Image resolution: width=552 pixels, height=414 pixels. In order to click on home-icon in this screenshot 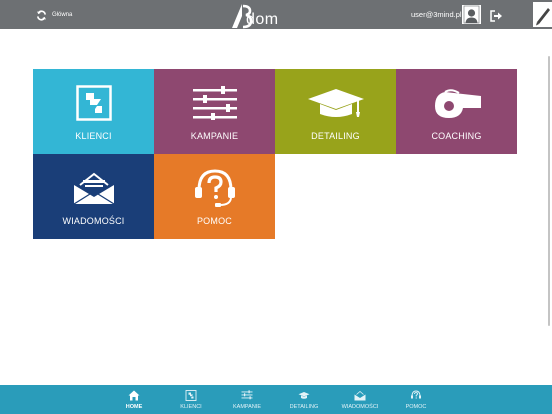, I will do `click(134, 395)`.